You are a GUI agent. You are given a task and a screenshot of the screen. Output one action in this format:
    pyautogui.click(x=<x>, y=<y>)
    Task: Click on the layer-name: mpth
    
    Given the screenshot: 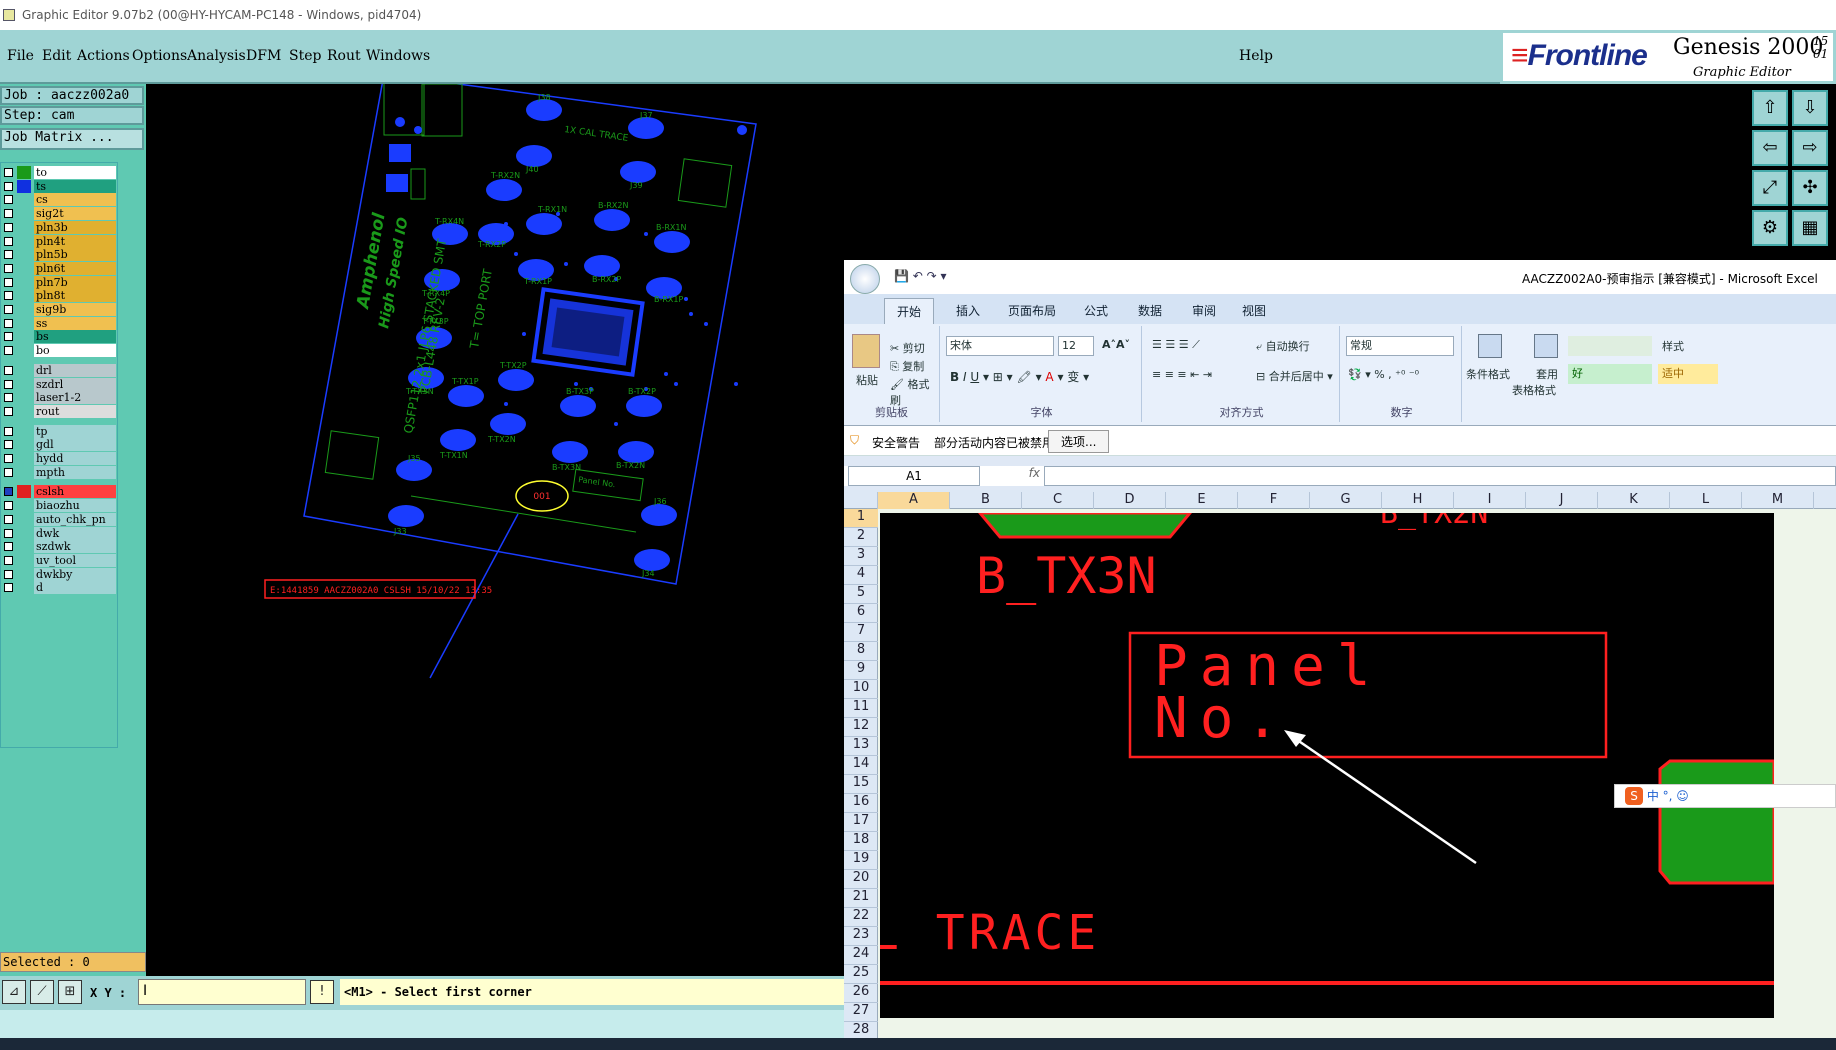 What is the action you would take?
    pyautogui.click(x=75, y=472)
    